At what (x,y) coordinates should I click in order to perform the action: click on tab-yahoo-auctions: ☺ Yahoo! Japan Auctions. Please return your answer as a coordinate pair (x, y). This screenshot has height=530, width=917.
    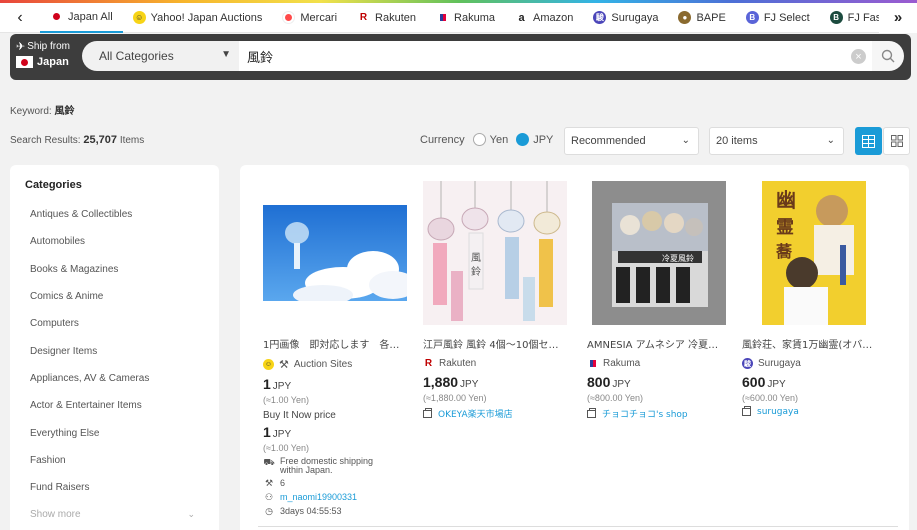
    Looking at the image, I should click on (198, 18).